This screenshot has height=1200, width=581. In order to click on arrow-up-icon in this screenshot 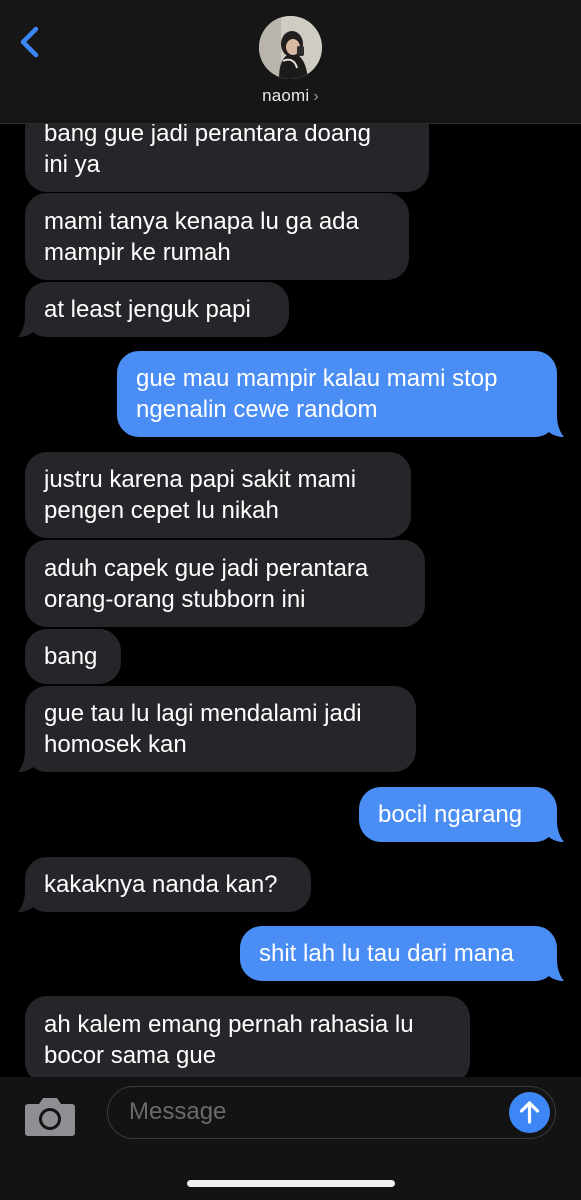, I will do `click(529, 1112)`.